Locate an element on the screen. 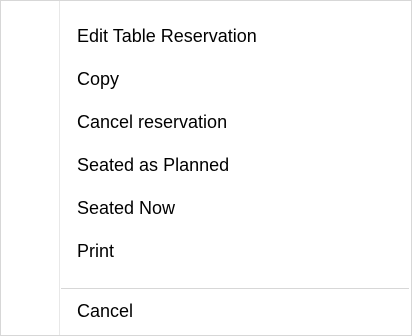 The width and height of the screenshot is (412, 336). menu-item-label: Cancel reservation is located at coordinates (152, 122).